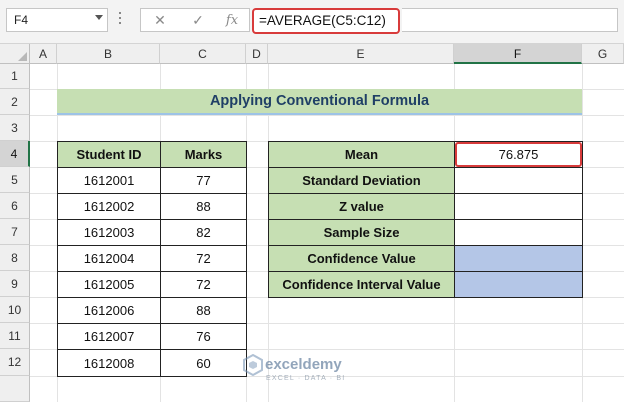 Image resolution: width=624 pixels, height=402 pixels. What do you see at coordinates (203, 154) in the screenshot?
I see `table-header-marks: Marks` at bounding box center [203, 154].